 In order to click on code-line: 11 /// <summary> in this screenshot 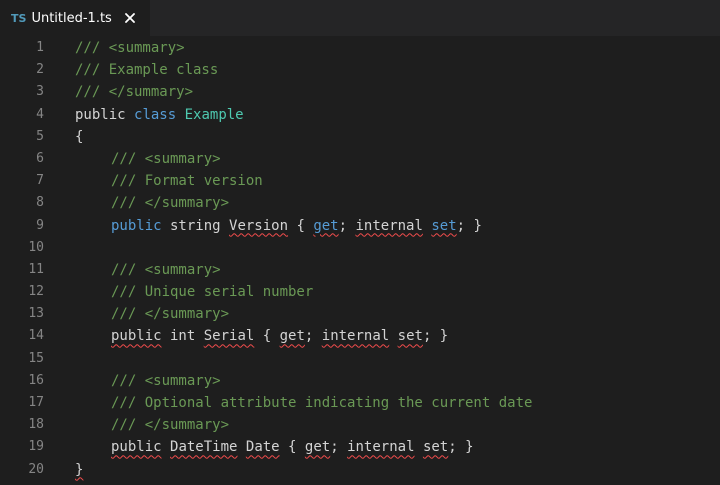, I will do `click(360, 270)`.